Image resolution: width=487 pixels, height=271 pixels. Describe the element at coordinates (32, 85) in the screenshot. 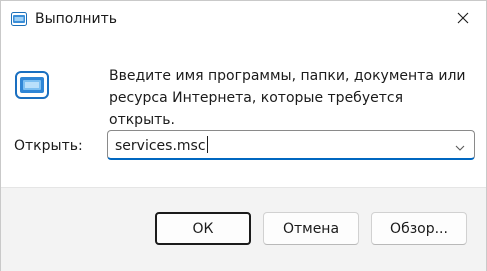

I see `run-icon` at that location.